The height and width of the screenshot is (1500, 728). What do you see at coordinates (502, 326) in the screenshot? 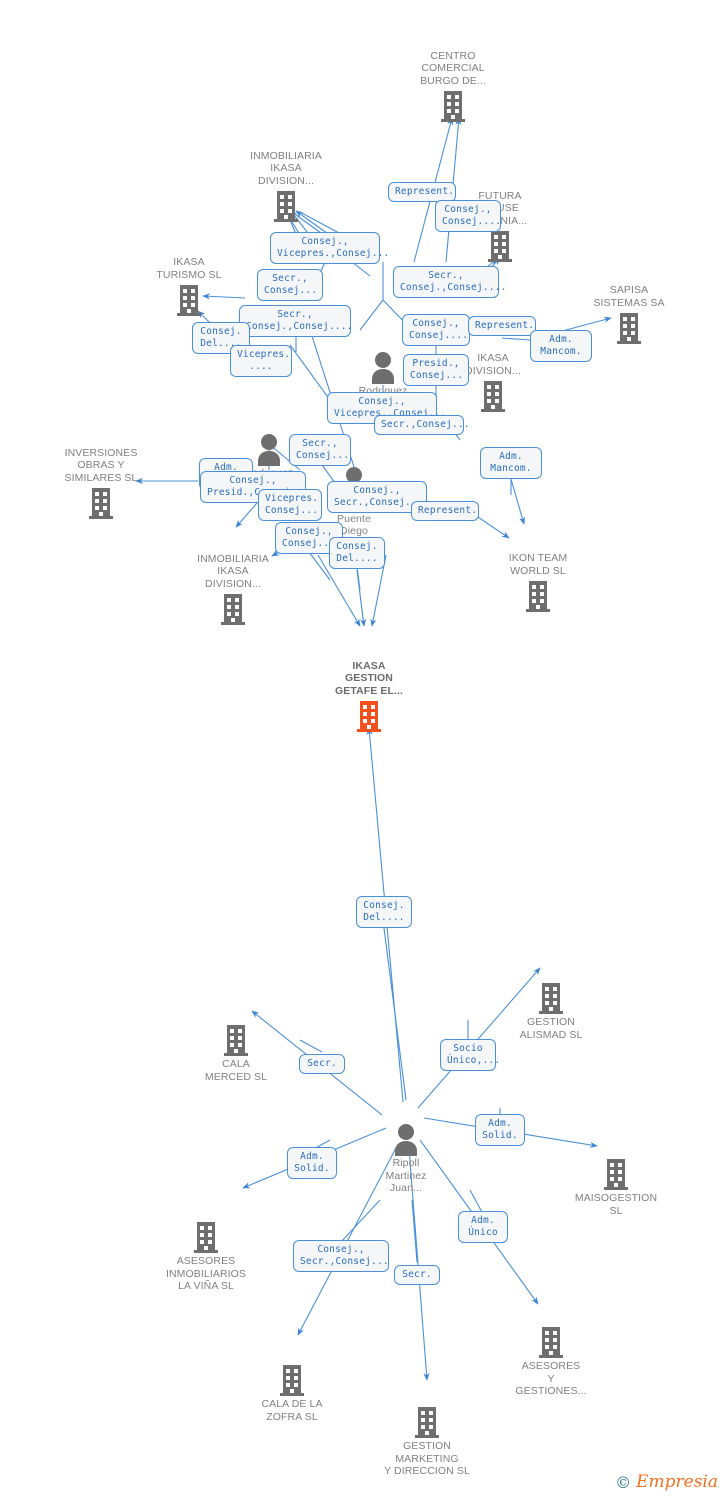
I see `role-label-rb_represent_2: Represent.` at bounding box center [502, 326].